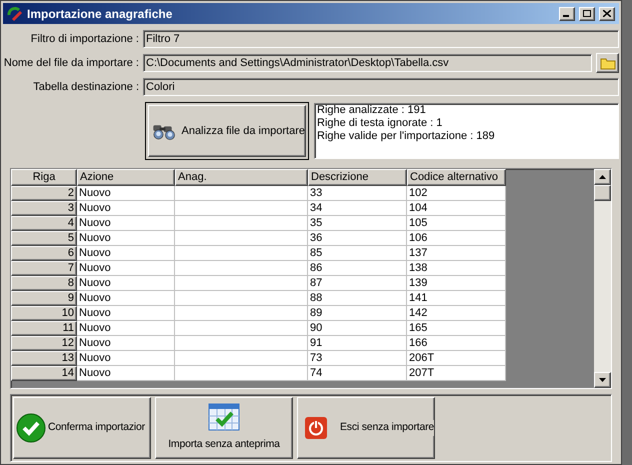 Image resolution: width=632 pixels, height=465 pixels. Describe the element at coordinates (44, 268) in the screenshot. I see `row-header: 7` at that location.